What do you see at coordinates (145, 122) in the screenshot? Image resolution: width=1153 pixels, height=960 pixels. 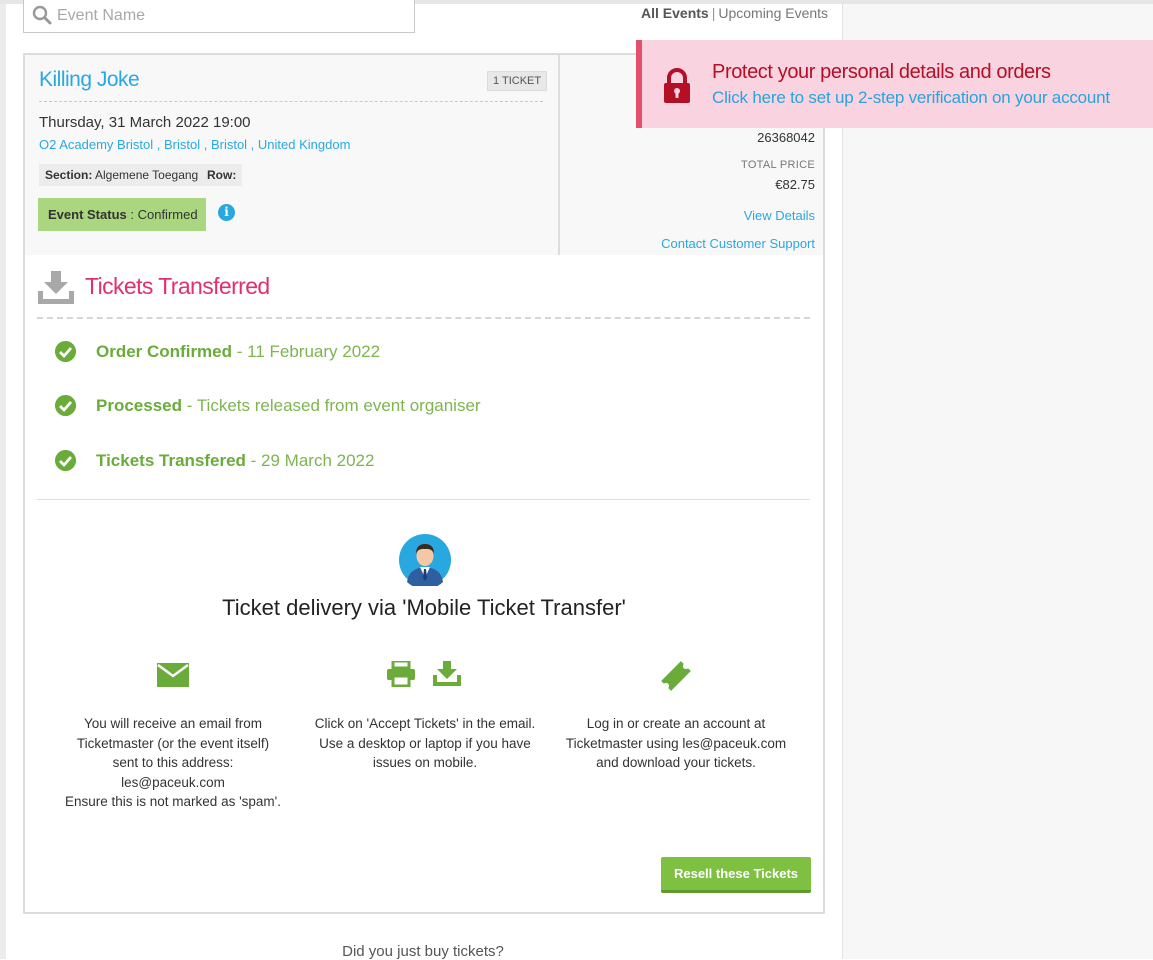 I see `event-date: Thursday, 31 March 2022 19:00` at bounding box center [145, 122].